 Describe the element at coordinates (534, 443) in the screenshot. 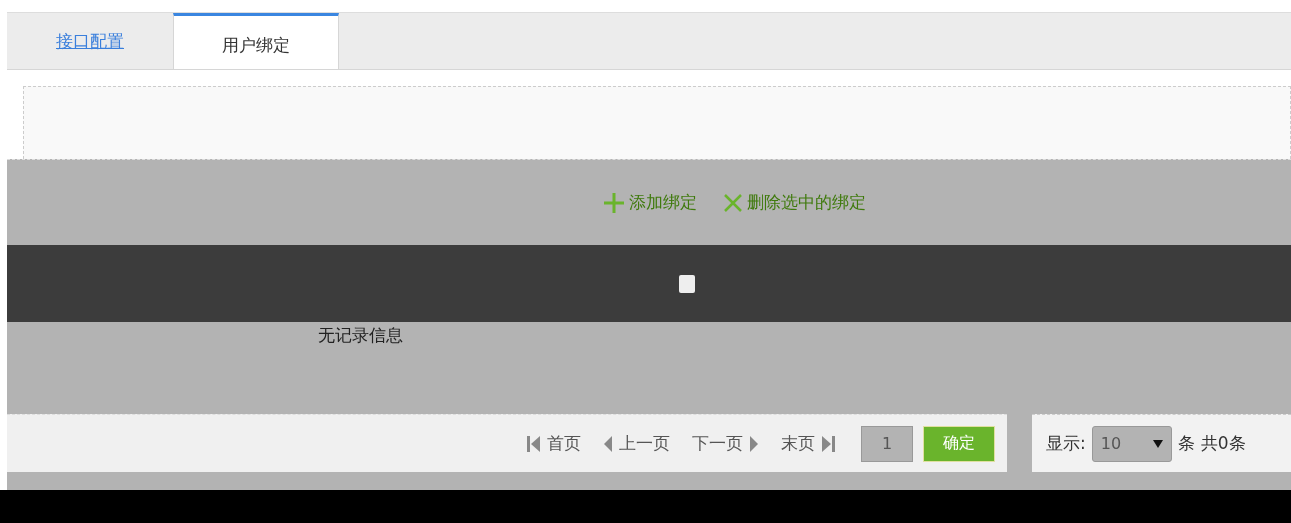

I see `first-page-icon` at that location.